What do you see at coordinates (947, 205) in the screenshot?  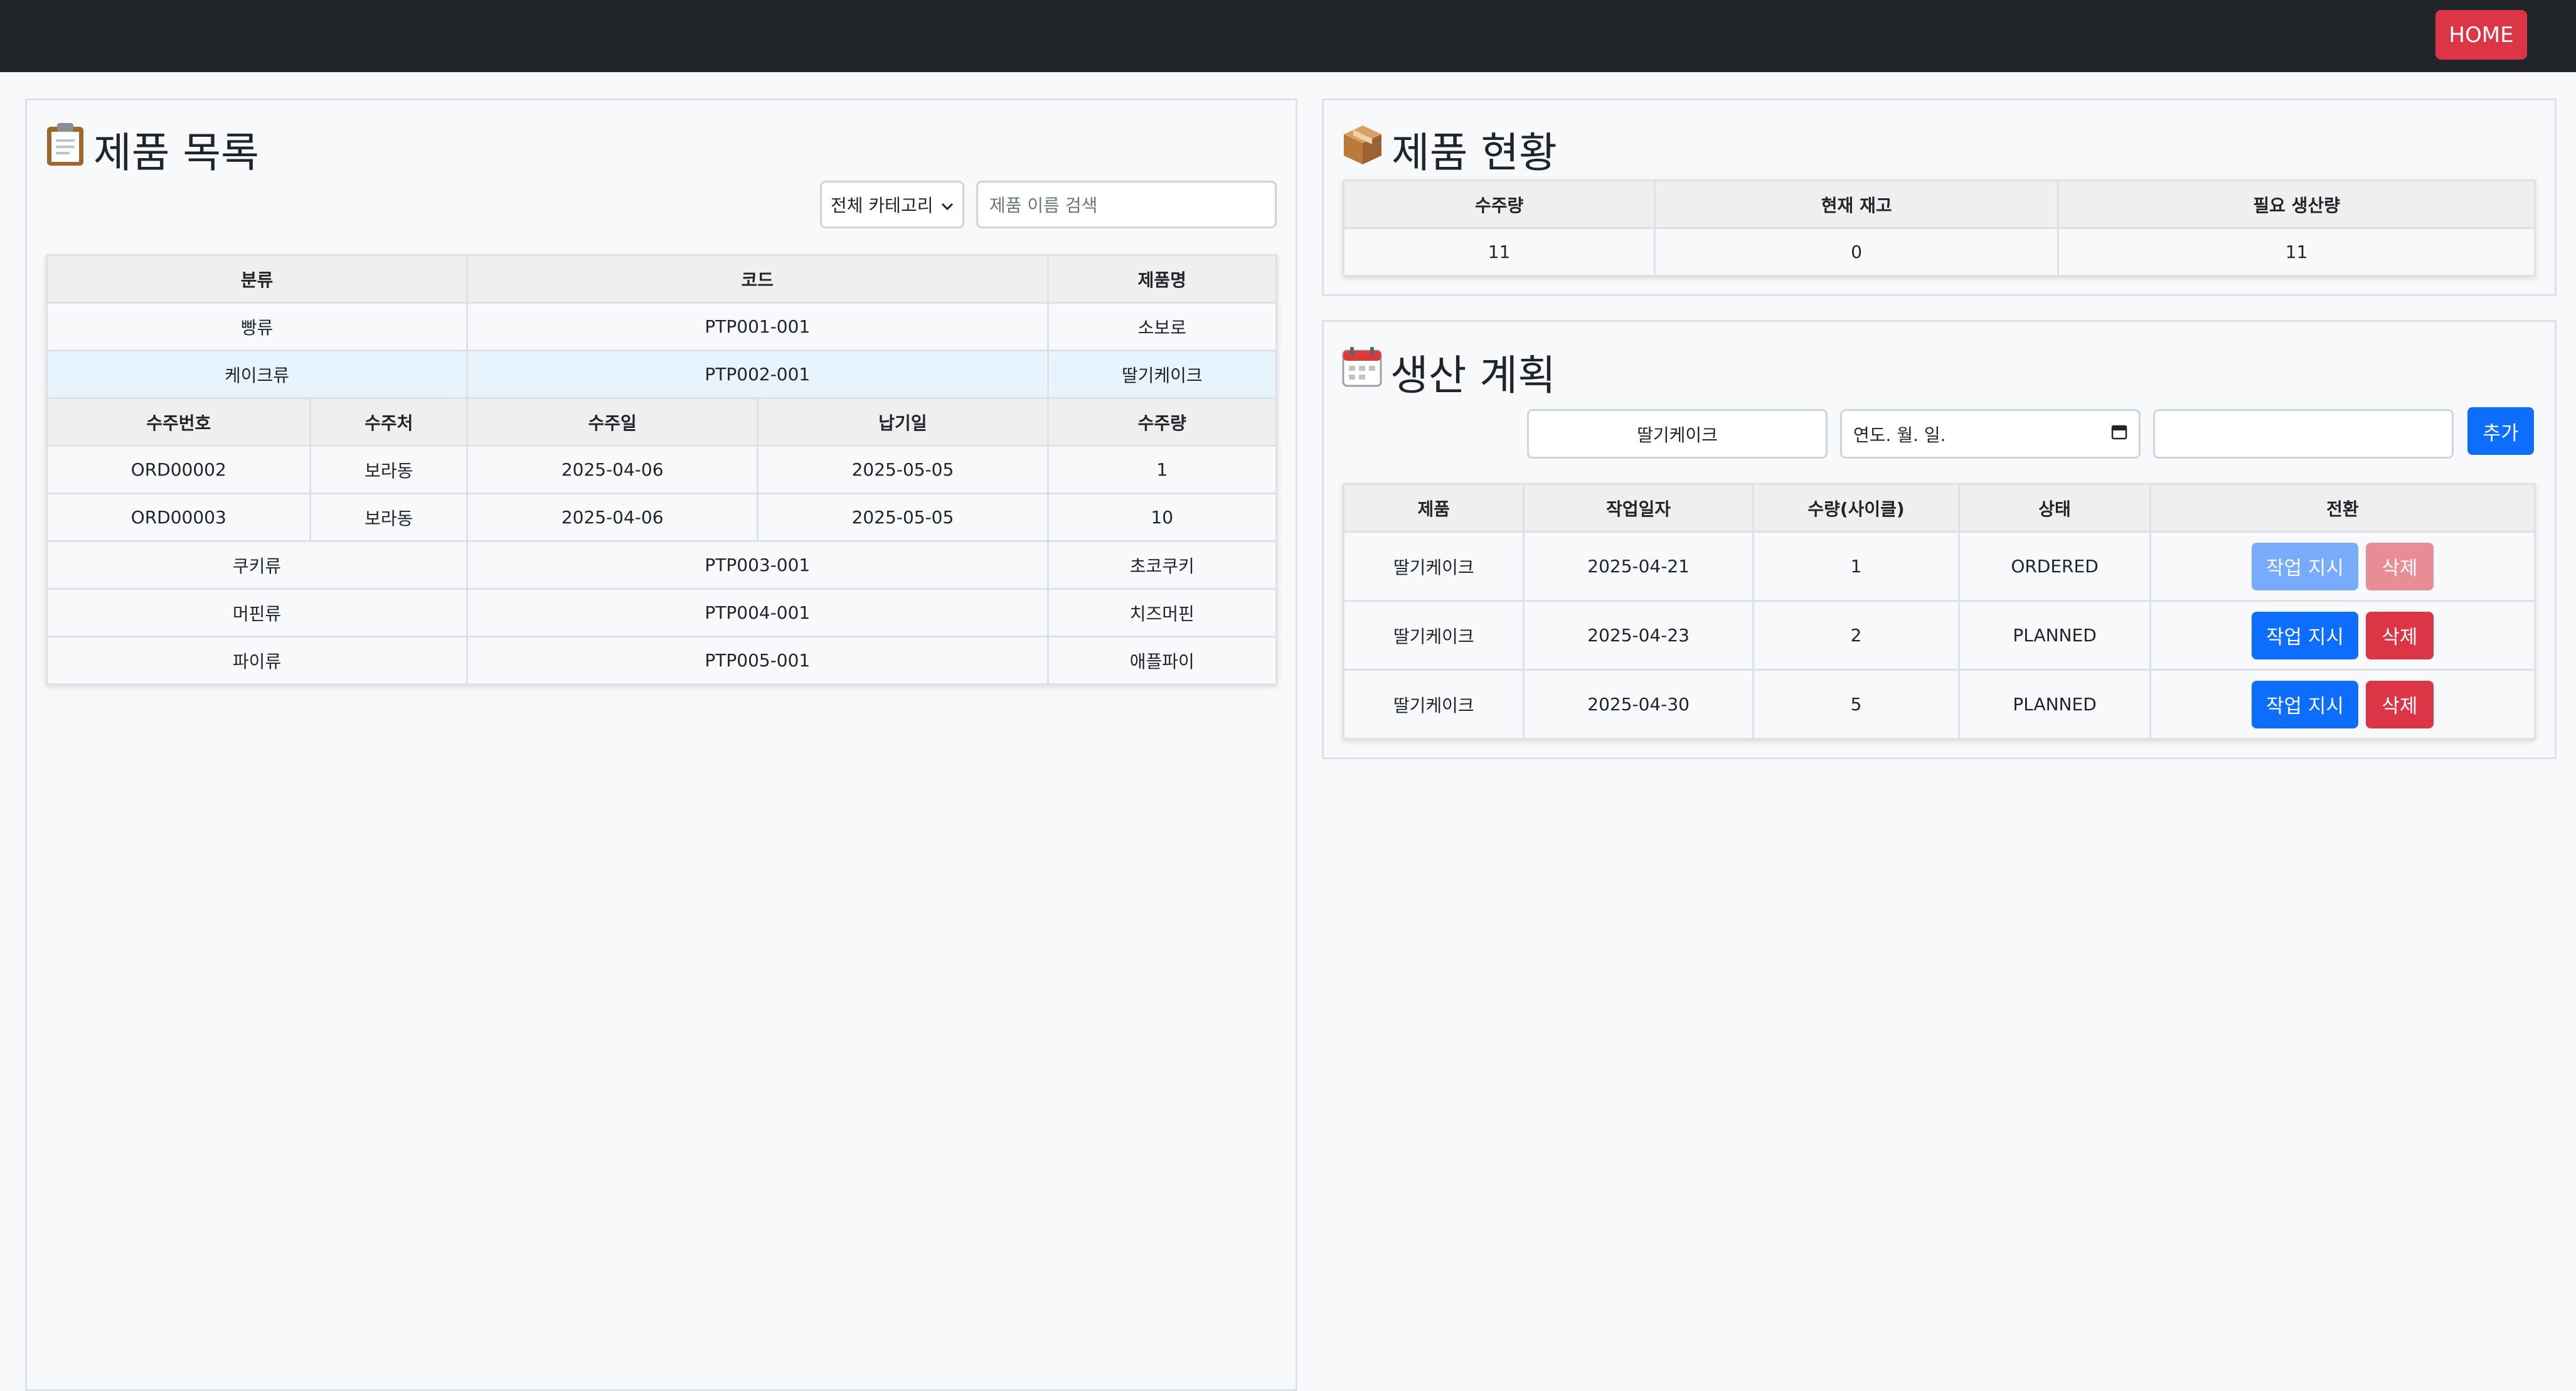 I see `chevron-down-icon` at bounding box center [947, 205].